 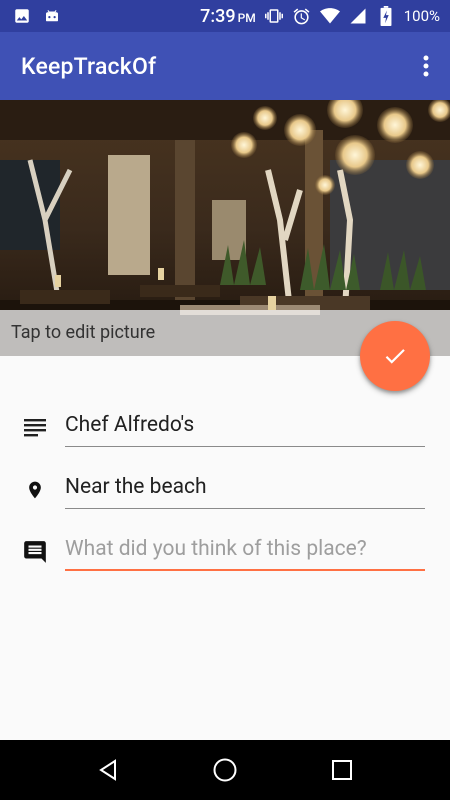 What do you see at coordinates (225, 66) in the screenshot?
I see `app-bar: KeepTrackOf` at bounding box center [225, 66].